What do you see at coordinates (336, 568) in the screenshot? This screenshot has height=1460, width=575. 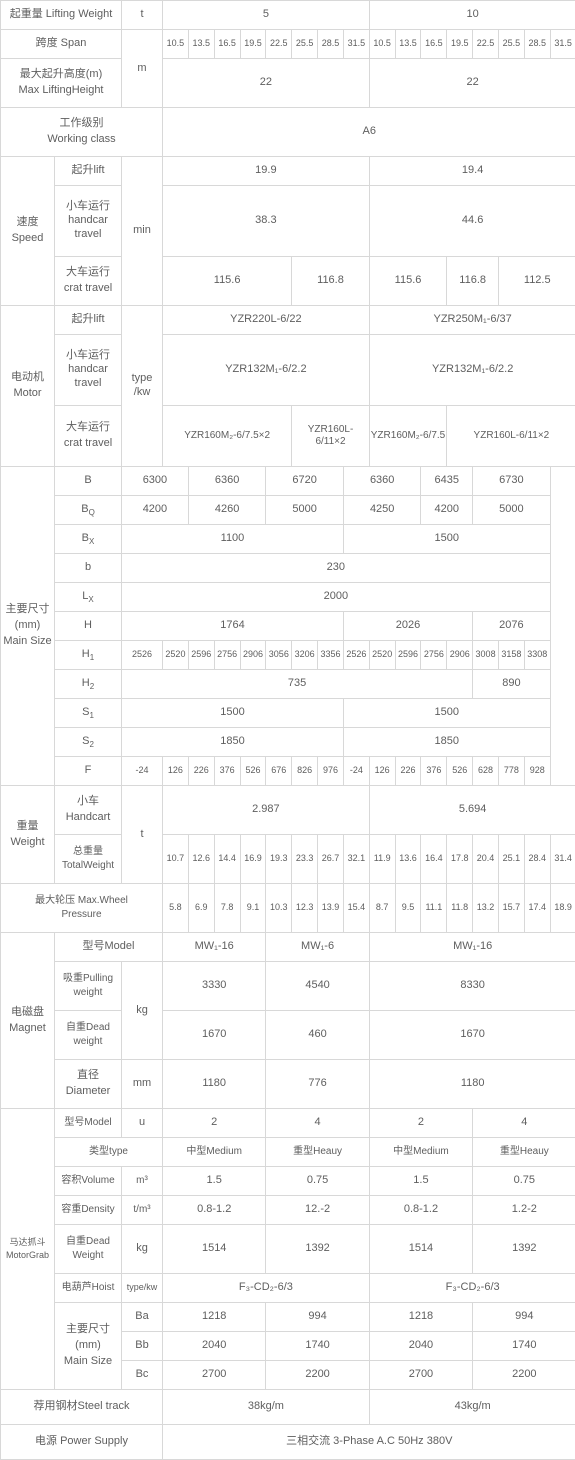 I see `size-b-small-value: 230` at bounding box center [336, 568].